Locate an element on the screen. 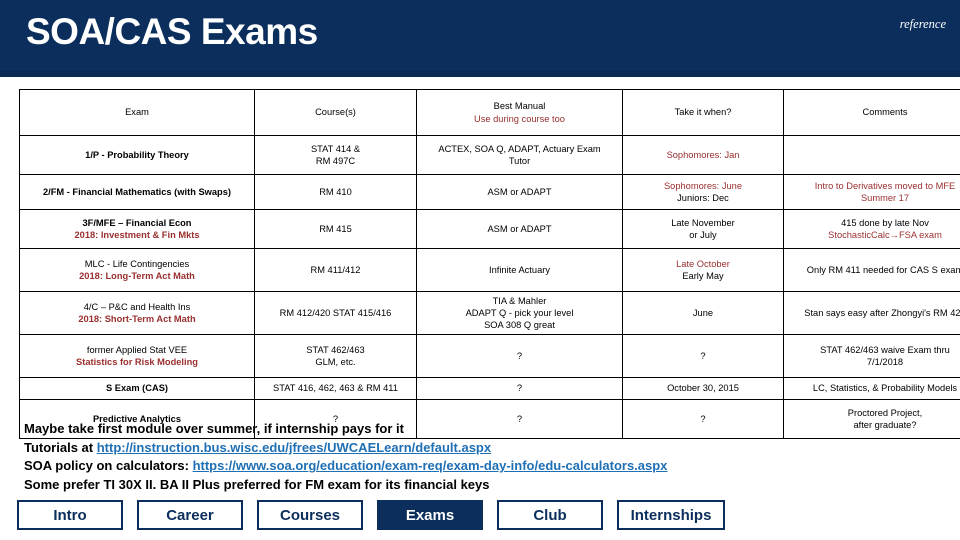 The image size is (960, 540). cell-exam: S Exam (CAS) is located at coordinates (137, 388).